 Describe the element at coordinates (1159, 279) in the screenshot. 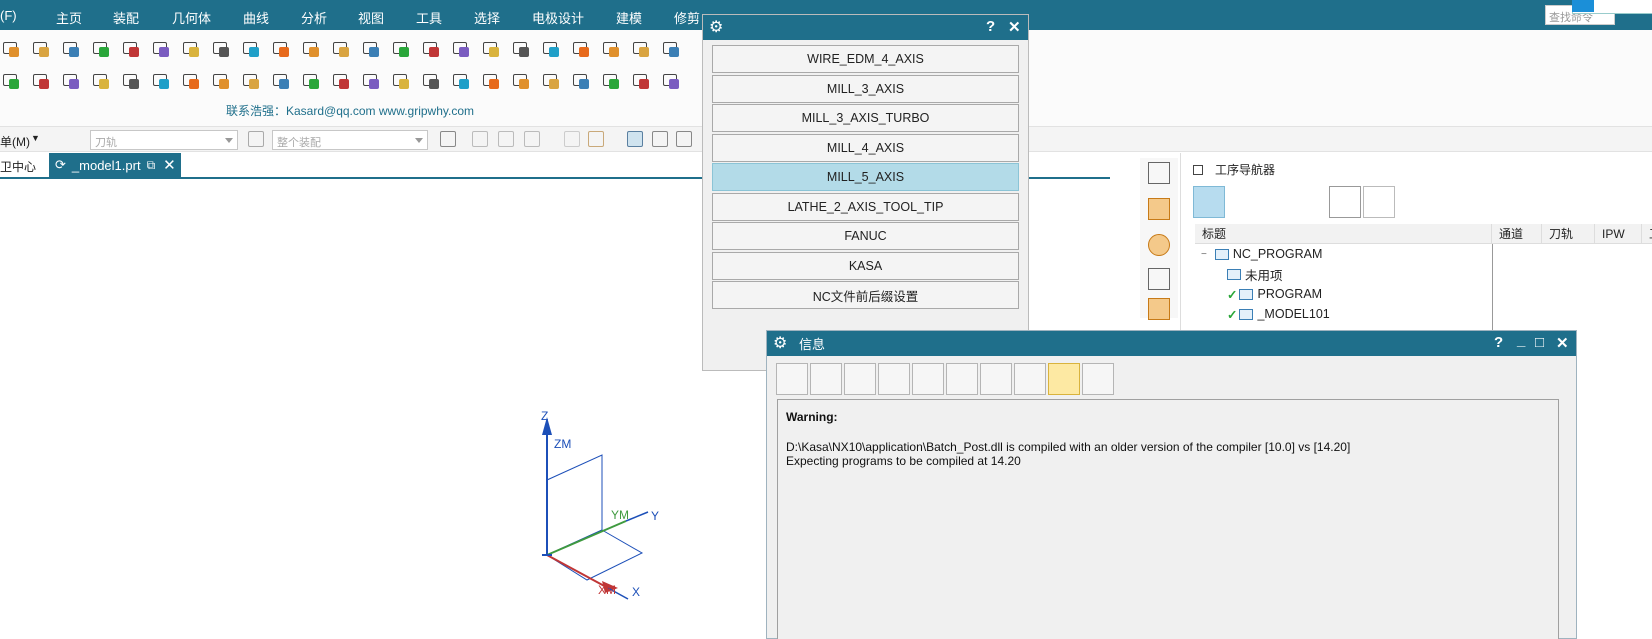

I see `method-view-icon` at that location.